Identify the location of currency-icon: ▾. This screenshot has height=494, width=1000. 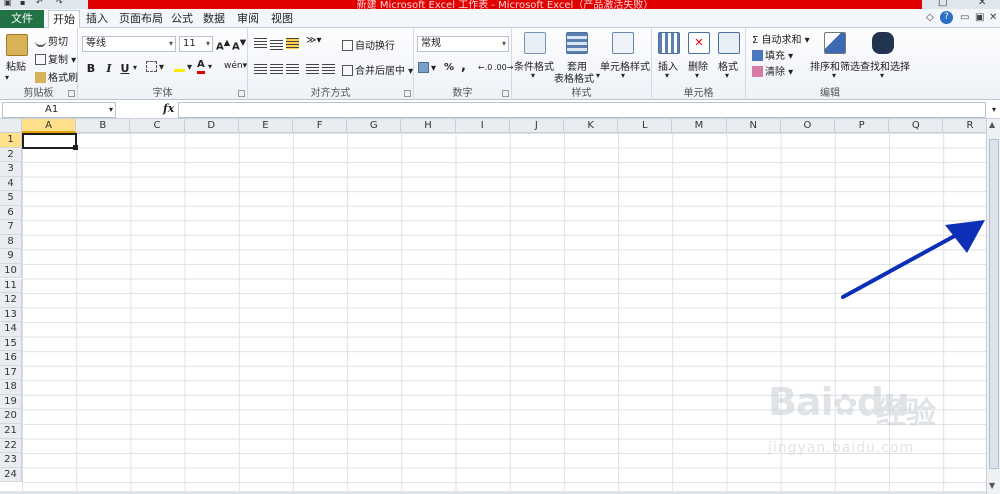
(427, 68).